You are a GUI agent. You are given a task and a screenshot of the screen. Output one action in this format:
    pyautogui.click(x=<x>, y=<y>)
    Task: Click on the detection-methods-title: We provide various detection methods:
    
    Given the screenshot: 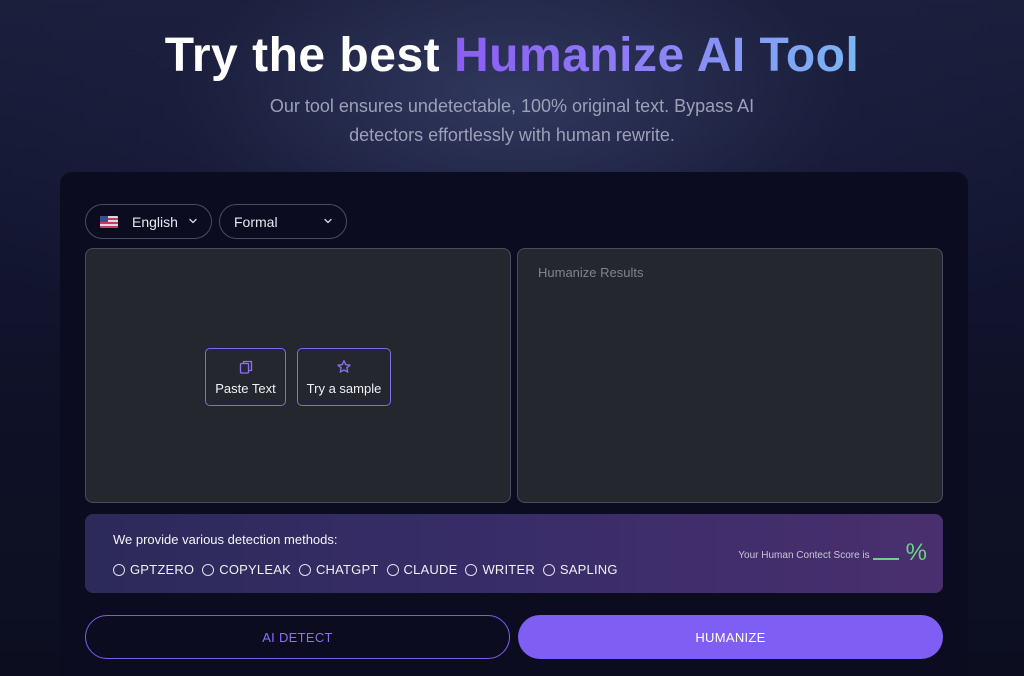 What is the action you would take?
    pyautogui.click(x=225, y=539)
    